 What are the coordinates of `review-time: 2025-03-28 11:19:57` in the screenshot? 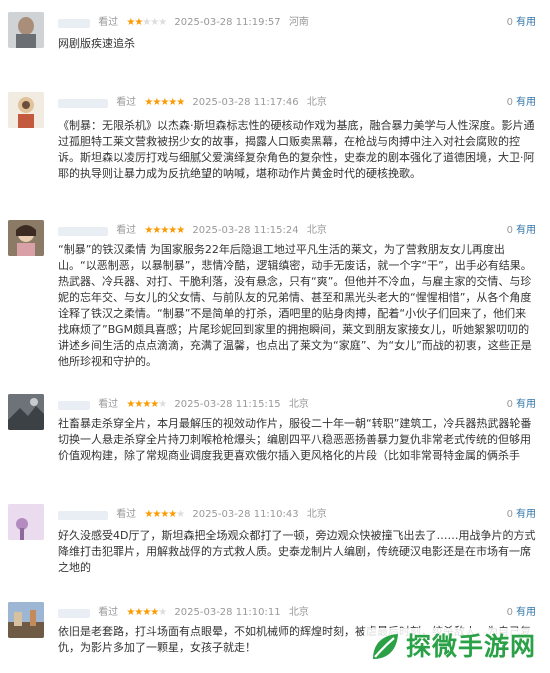 It's located at (227, 22).